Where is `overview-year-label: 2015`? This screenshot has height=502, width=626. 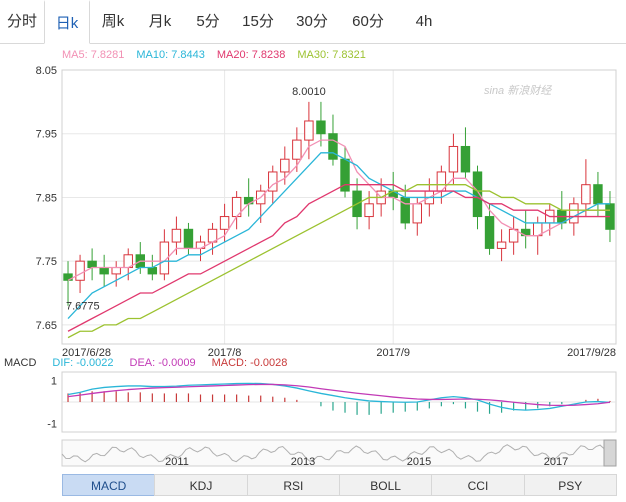 overview-year-label: 2015 is located at coordinates (419, 462).